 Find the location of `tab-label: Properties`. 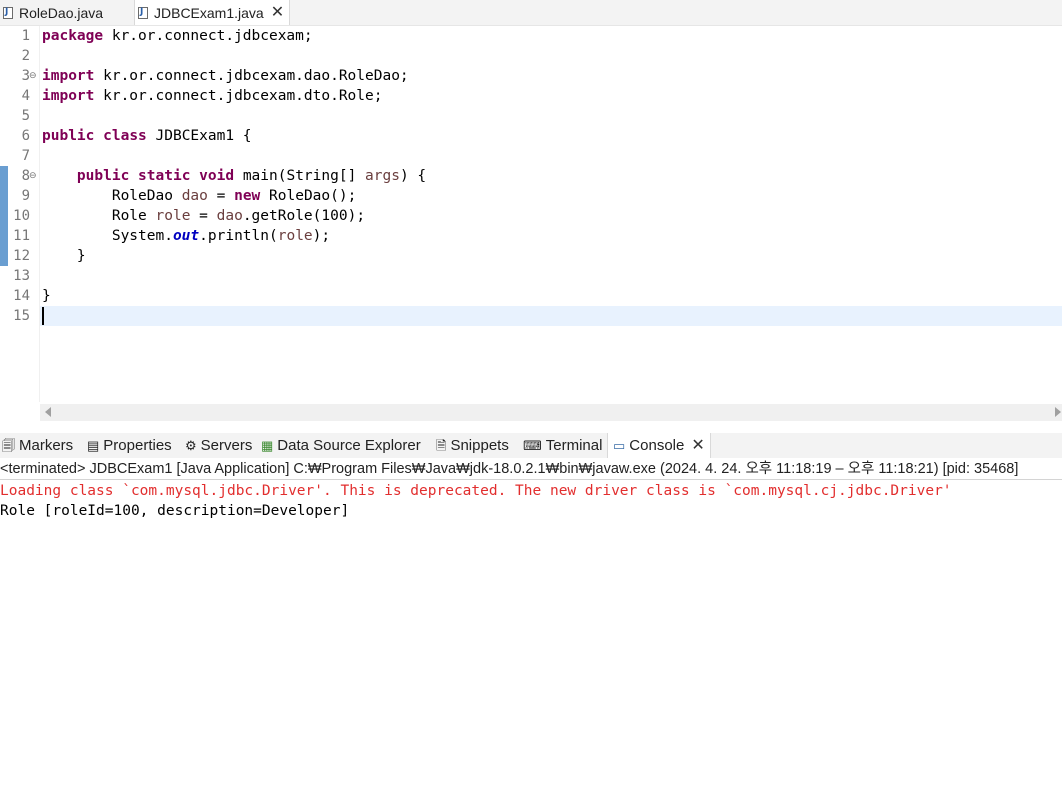

tab-label: Properties is located at coordinates (137, 445).